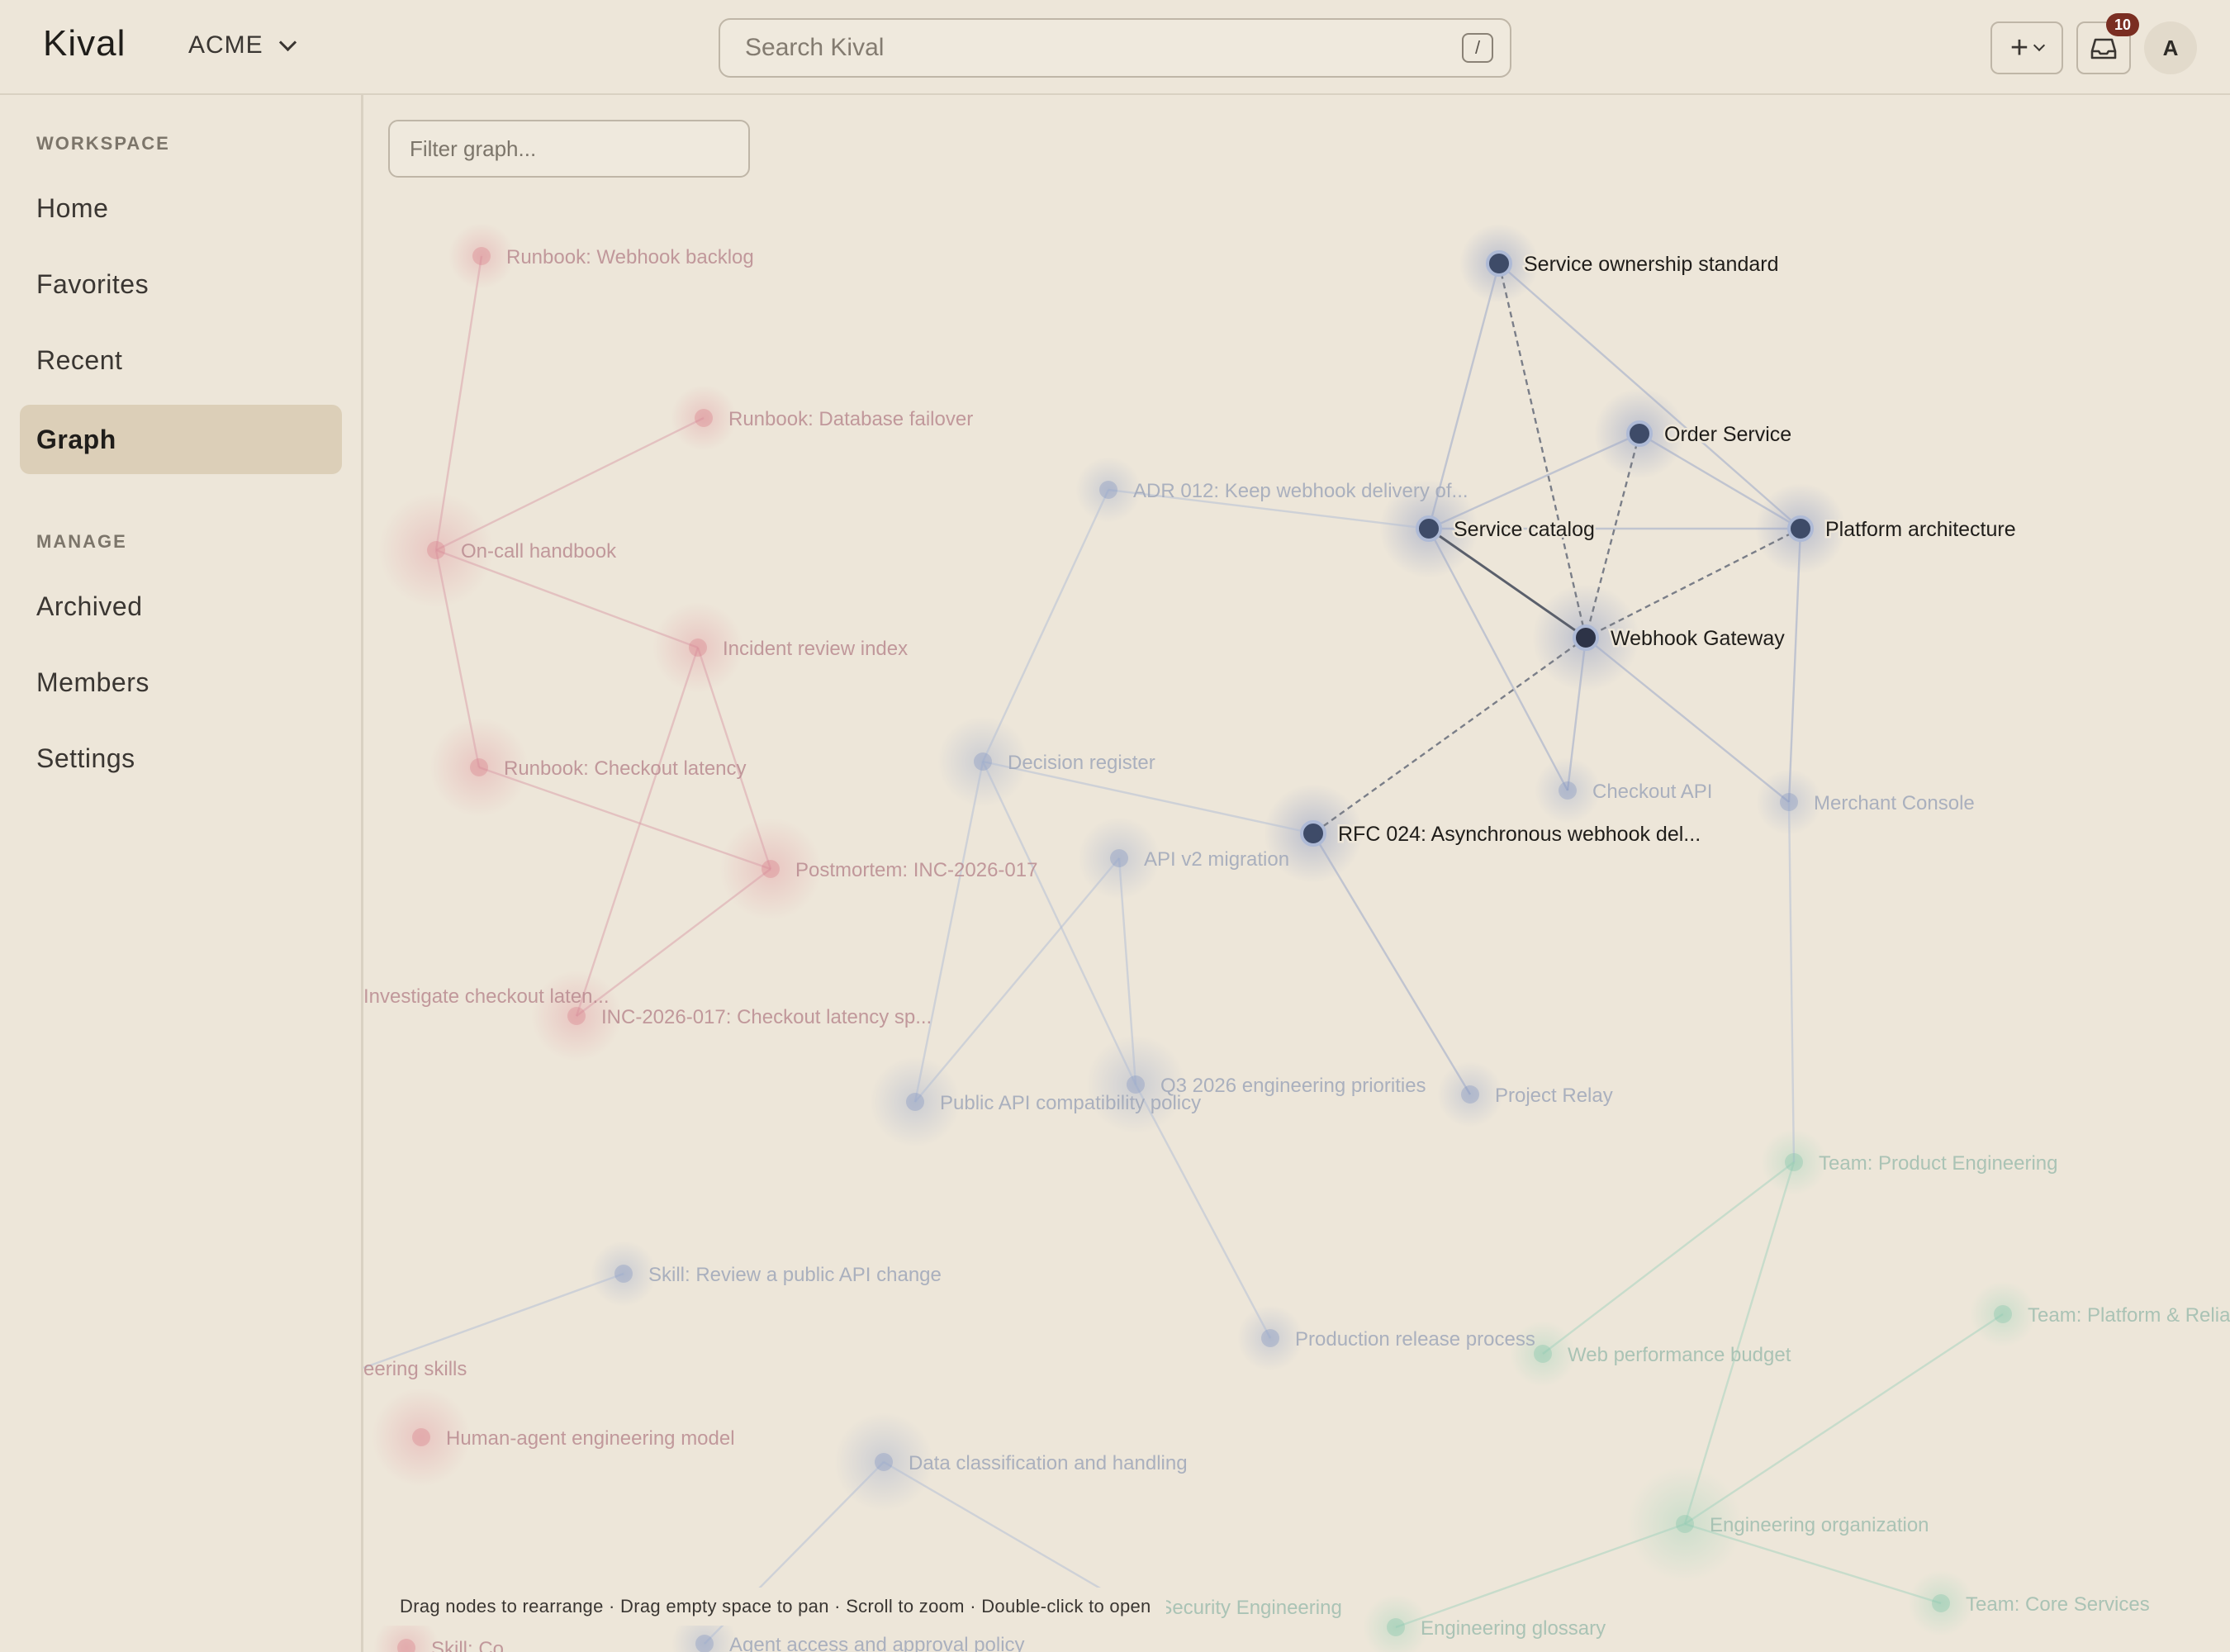 The image size is (2230, 1652). Describe the element at coordinates (916, 870) in the screenshot. I see `graph-node-label: Postmortem: INC-2026-017` at that location.